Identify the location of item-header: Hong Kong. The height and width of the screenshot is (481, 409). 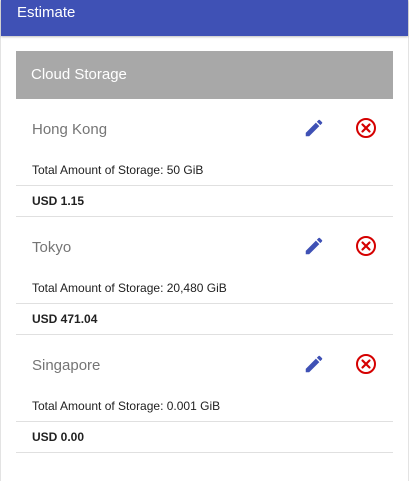
(204, 130).